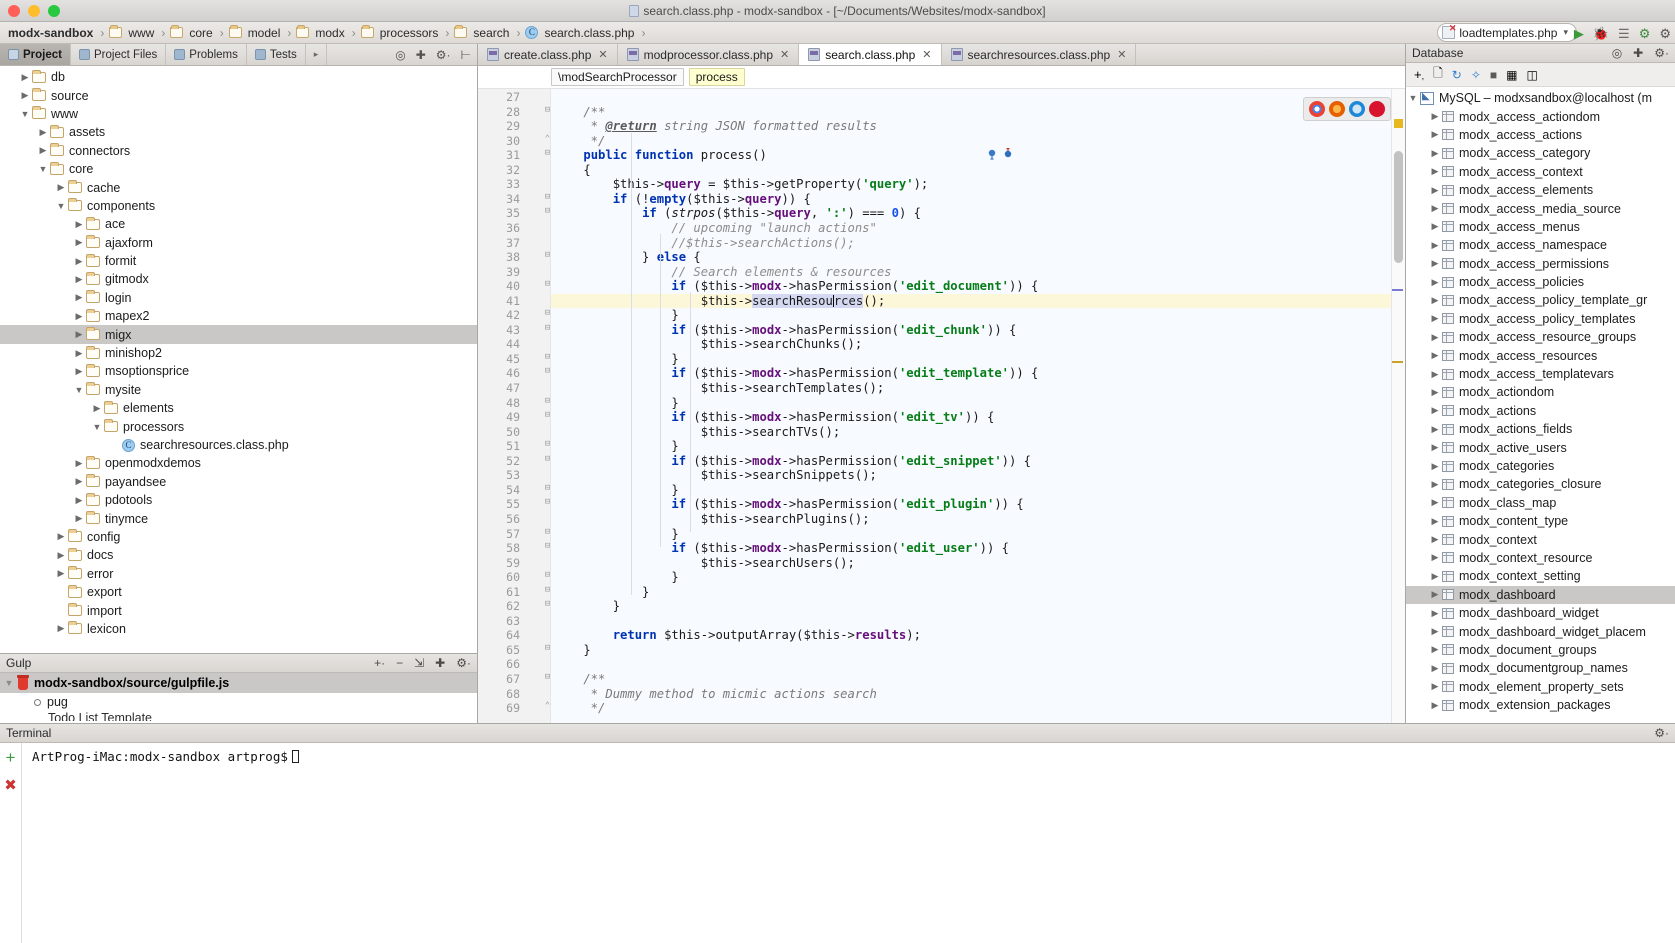 The height and width of the screenshot is (943, 1675). Describe the element at coordinates (941, 606) in the screenshot. I see `code-line: 62 ⊟ }` at that location.